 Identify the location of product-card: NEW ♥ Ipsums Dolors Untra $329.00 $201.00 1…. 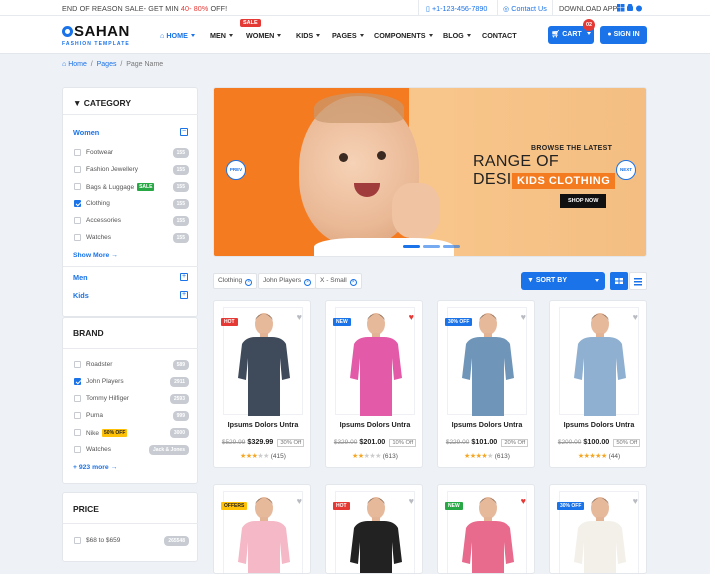
(374, 384).